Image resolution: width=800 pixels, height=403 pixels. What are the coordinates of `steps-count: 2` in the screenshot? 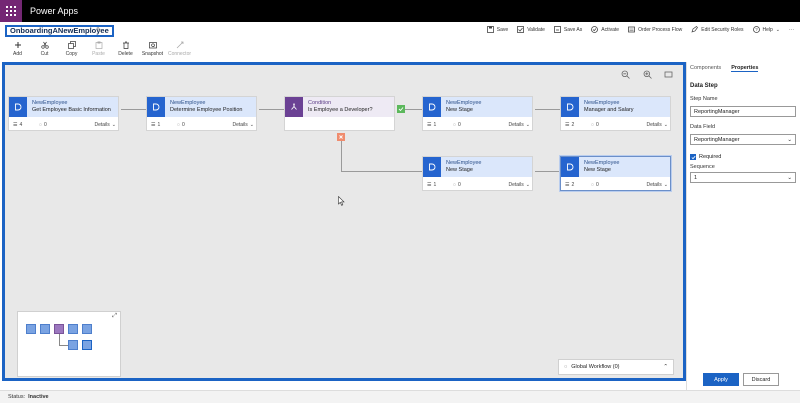 It's located at (573, 125).